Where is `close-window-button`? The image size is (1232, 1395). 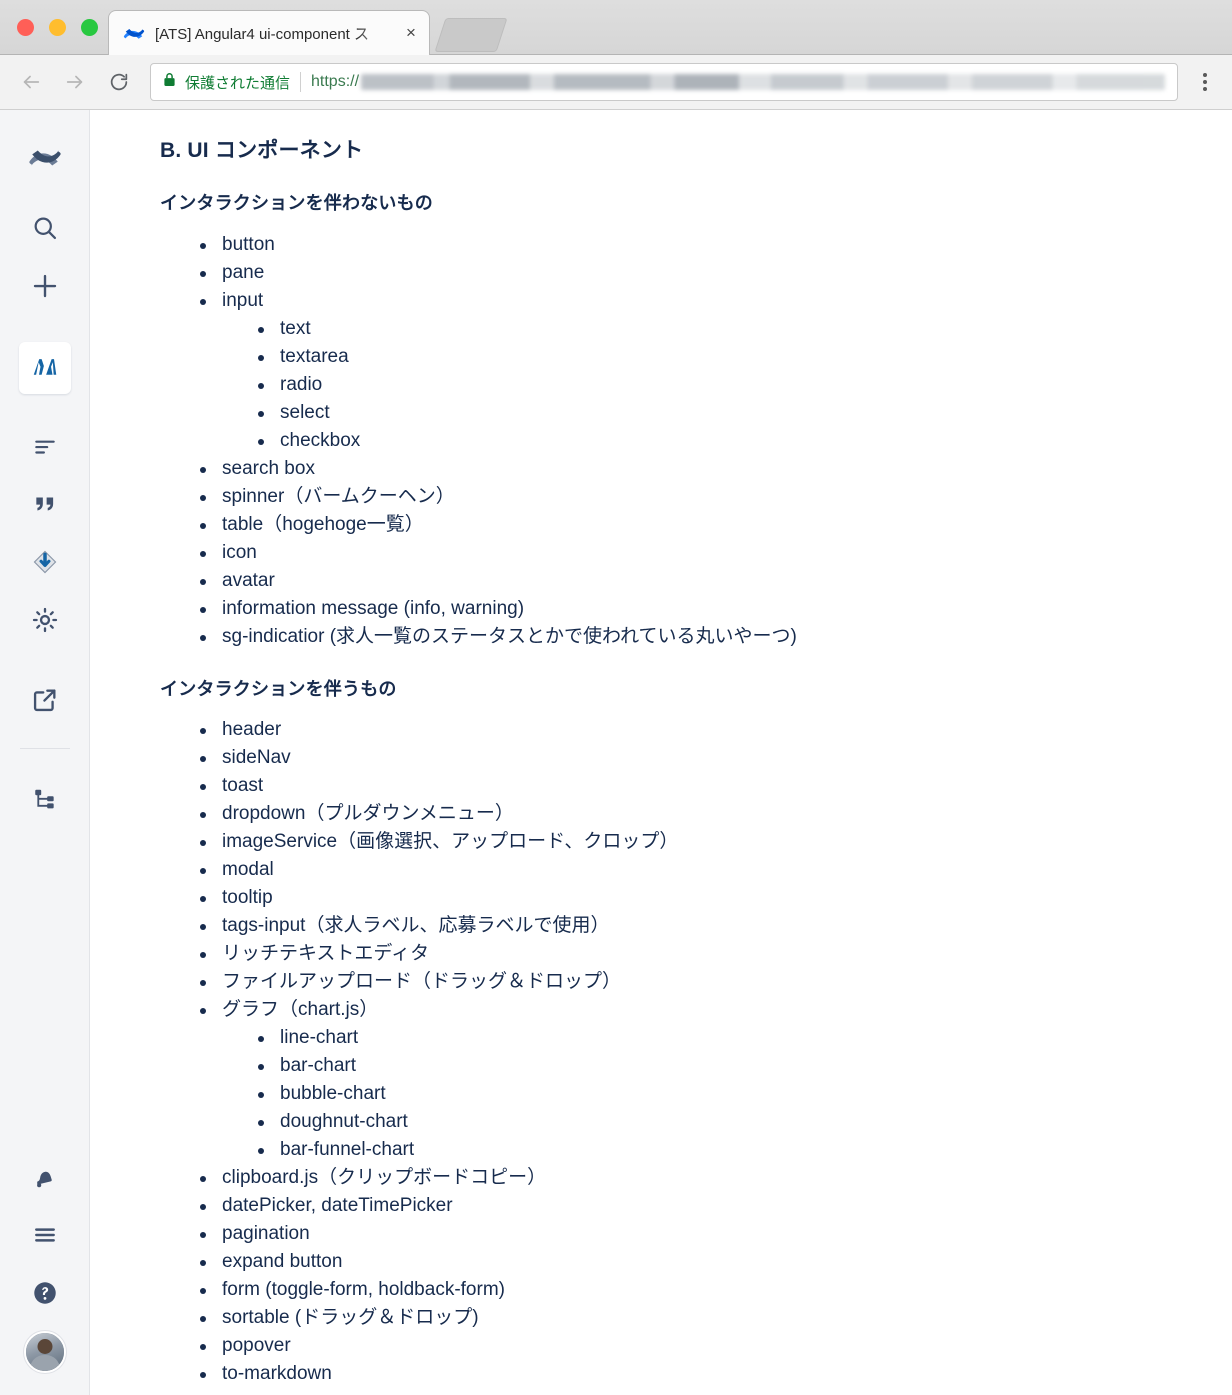
close-window-button is located at coordinates (25, 27).